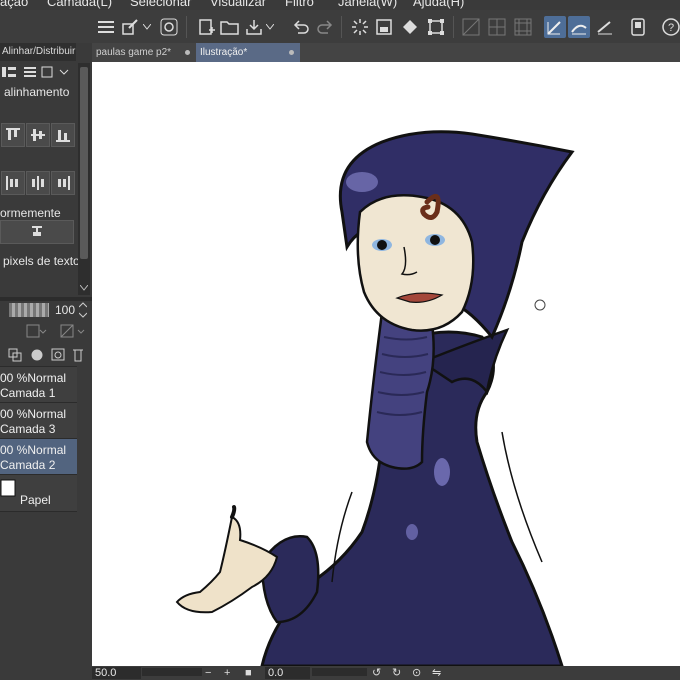  Describe the element at coordinates (29, 310) in the screenshot. I see `opacity-slider` at that location.